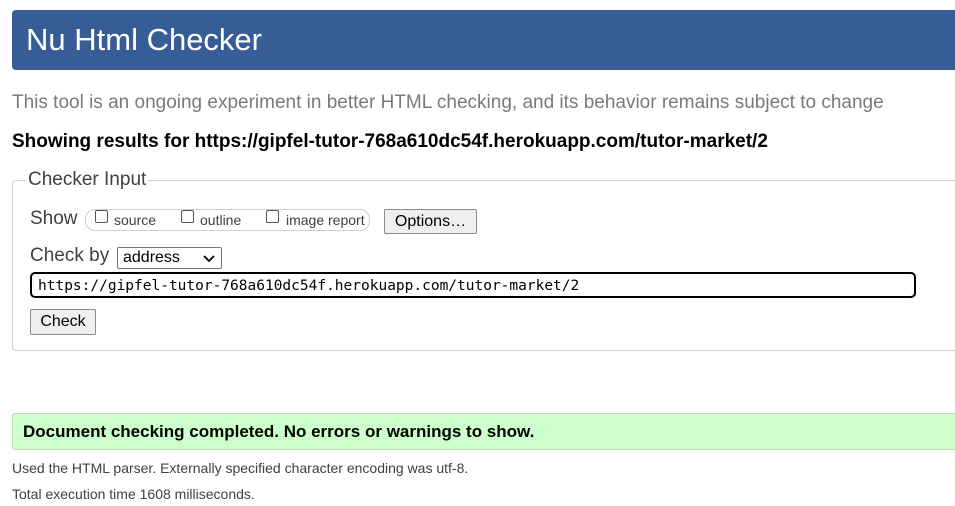  What do you see at coordinates (325, 220) in the screenshot?
I see `image-report-checkbox-label: image report` at bounding box center [325, 220].